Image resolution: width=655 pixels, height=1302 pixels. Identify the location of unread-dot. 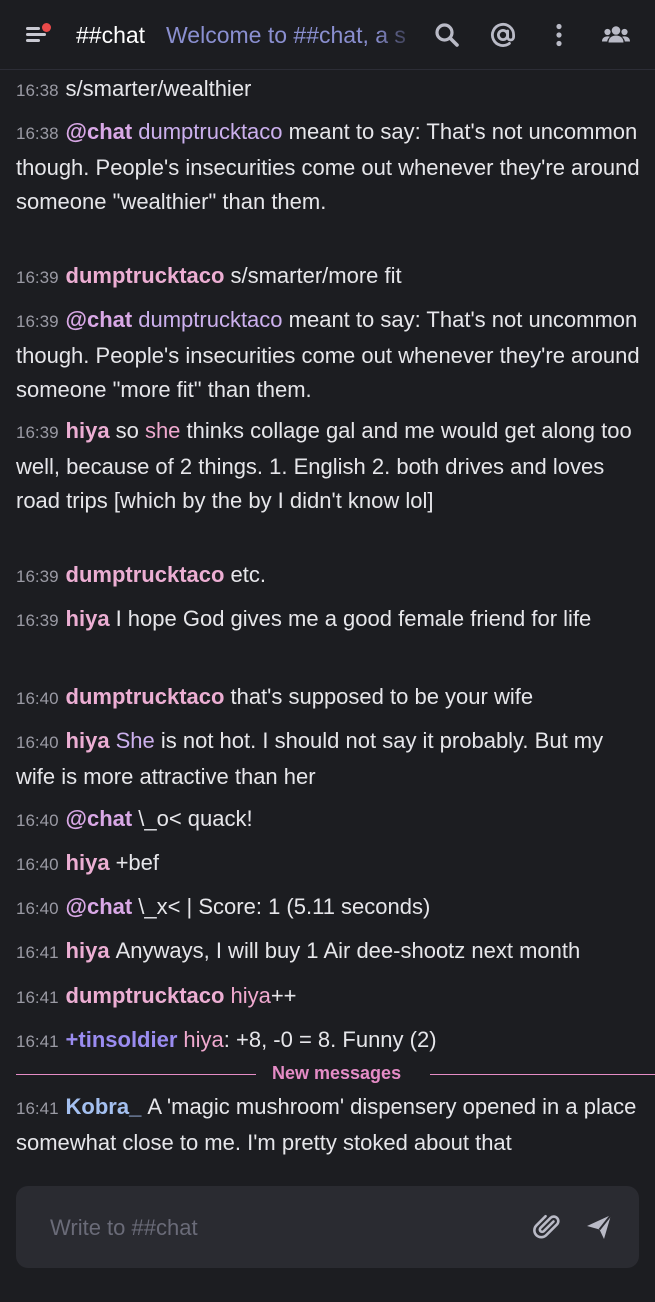
(46, 27).